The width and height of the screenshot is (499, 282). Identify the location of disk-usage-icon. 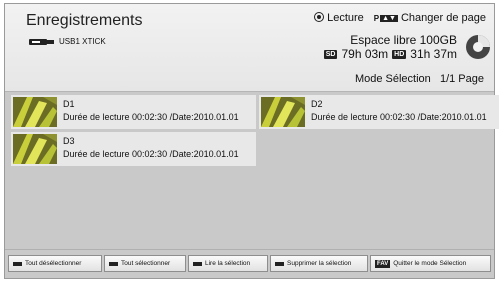
(478, 47).